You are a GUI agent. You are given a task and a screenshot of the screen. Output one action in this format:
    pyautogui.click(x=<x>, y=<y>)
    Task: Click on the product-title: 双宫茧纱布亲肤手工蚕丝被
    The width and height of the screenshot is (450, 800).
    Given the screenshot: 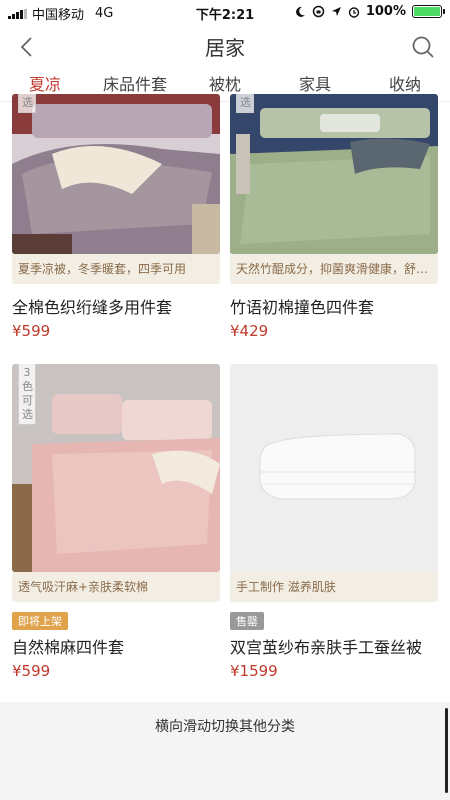 What is the action you would take?
    pyautogui.click(x=334, y=646)
    